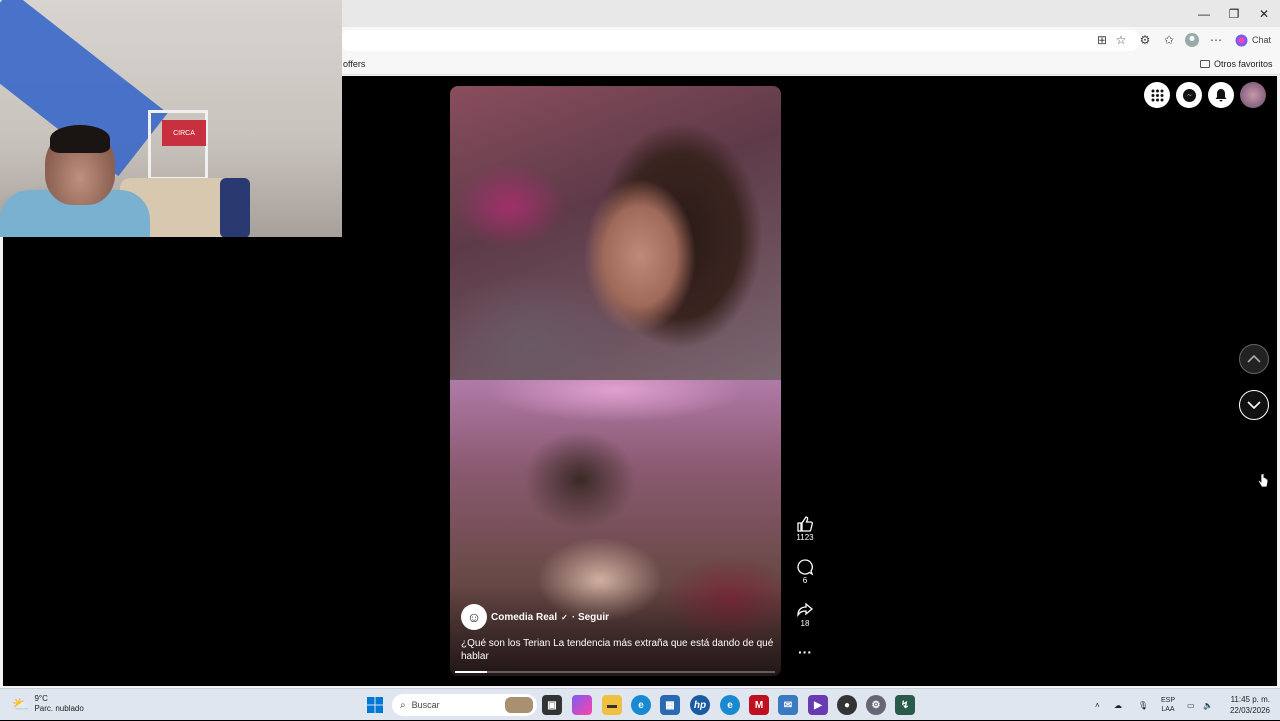 The image size is (1280, 721). Describe the element at coordinates (403, 705) in the screenshot. I see `search-icon: ⌕` at that location.